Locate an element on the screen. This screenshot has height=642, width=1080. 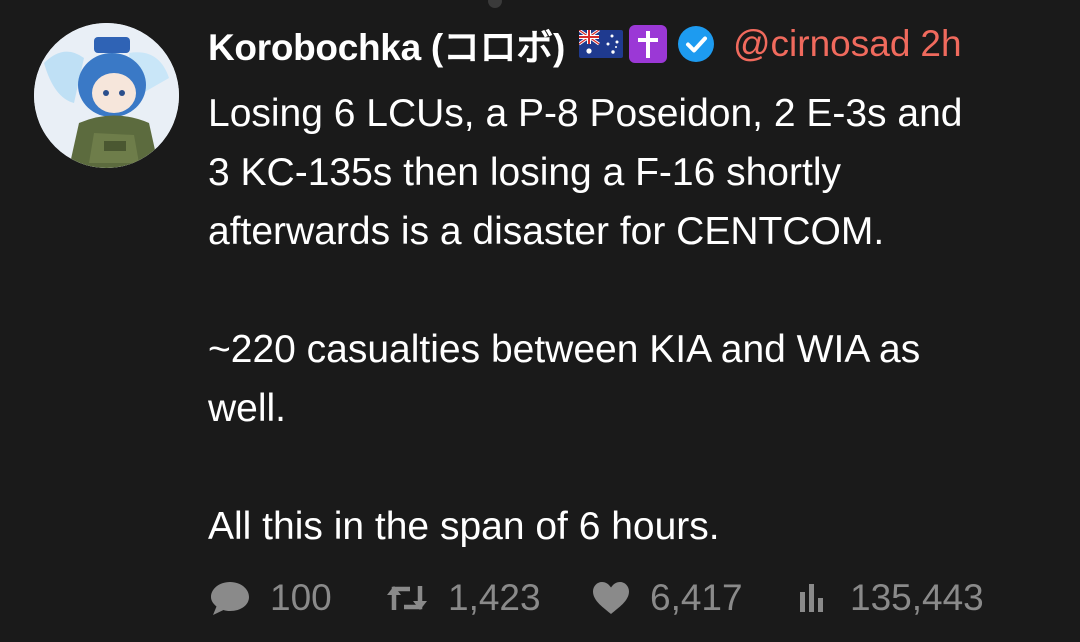
repost-count: 1,423 is located at coordinates (494, 597).